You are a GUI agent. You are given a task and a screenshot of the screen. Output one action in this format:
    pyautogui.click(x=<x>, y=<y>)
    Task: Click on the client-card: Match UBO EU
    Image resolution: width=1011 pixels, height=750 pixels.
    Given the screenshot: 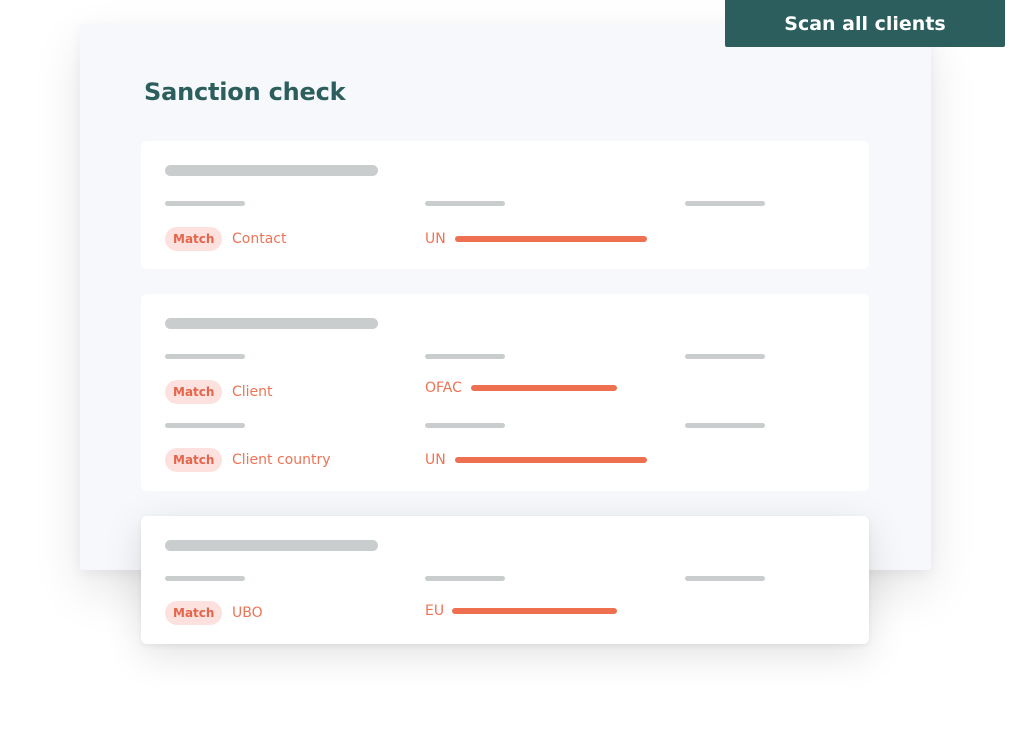 What is the action you would take?
    pyautogui.click(x=505, y=580)
    